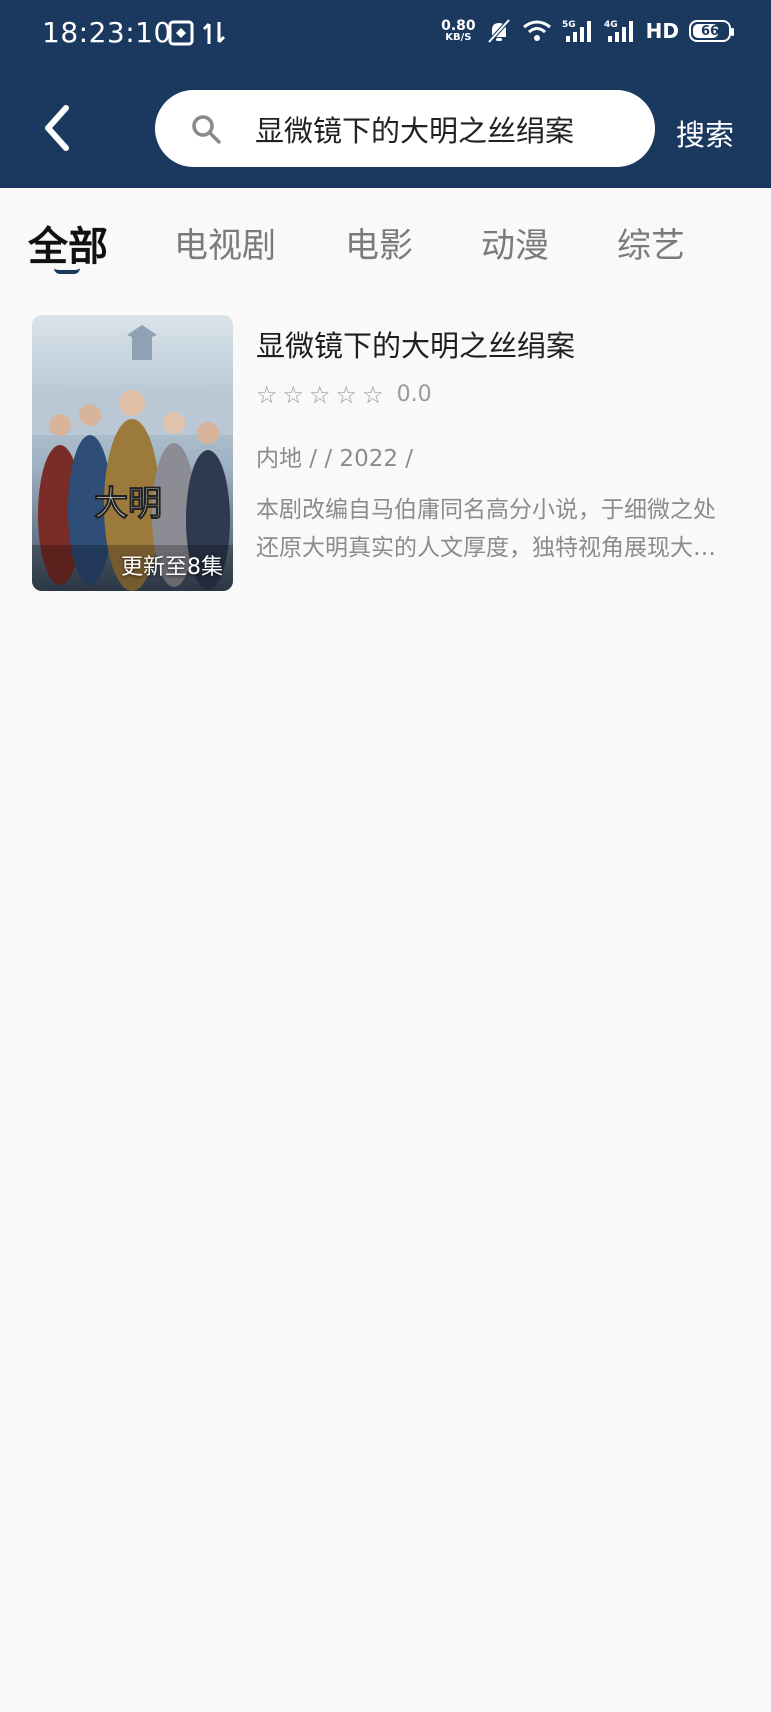  What do you see at coordinates (414, 394) in the screenshot?
I see `rating-value: 0.0` at bounding box center [414, 394].